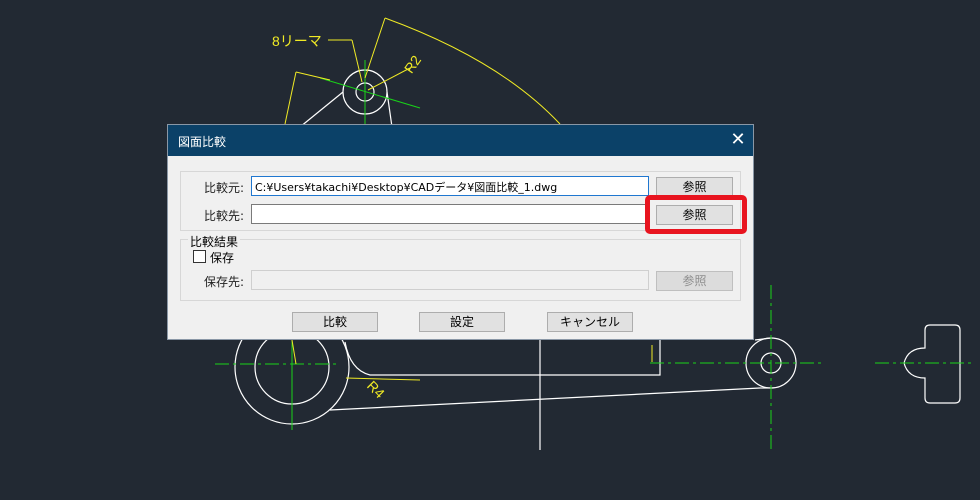 This screenshot has height=500, width=980. Describe the element at coordinates (694, 281) in the screenshot. I see `save-to-browse-button: 参照` at that location.